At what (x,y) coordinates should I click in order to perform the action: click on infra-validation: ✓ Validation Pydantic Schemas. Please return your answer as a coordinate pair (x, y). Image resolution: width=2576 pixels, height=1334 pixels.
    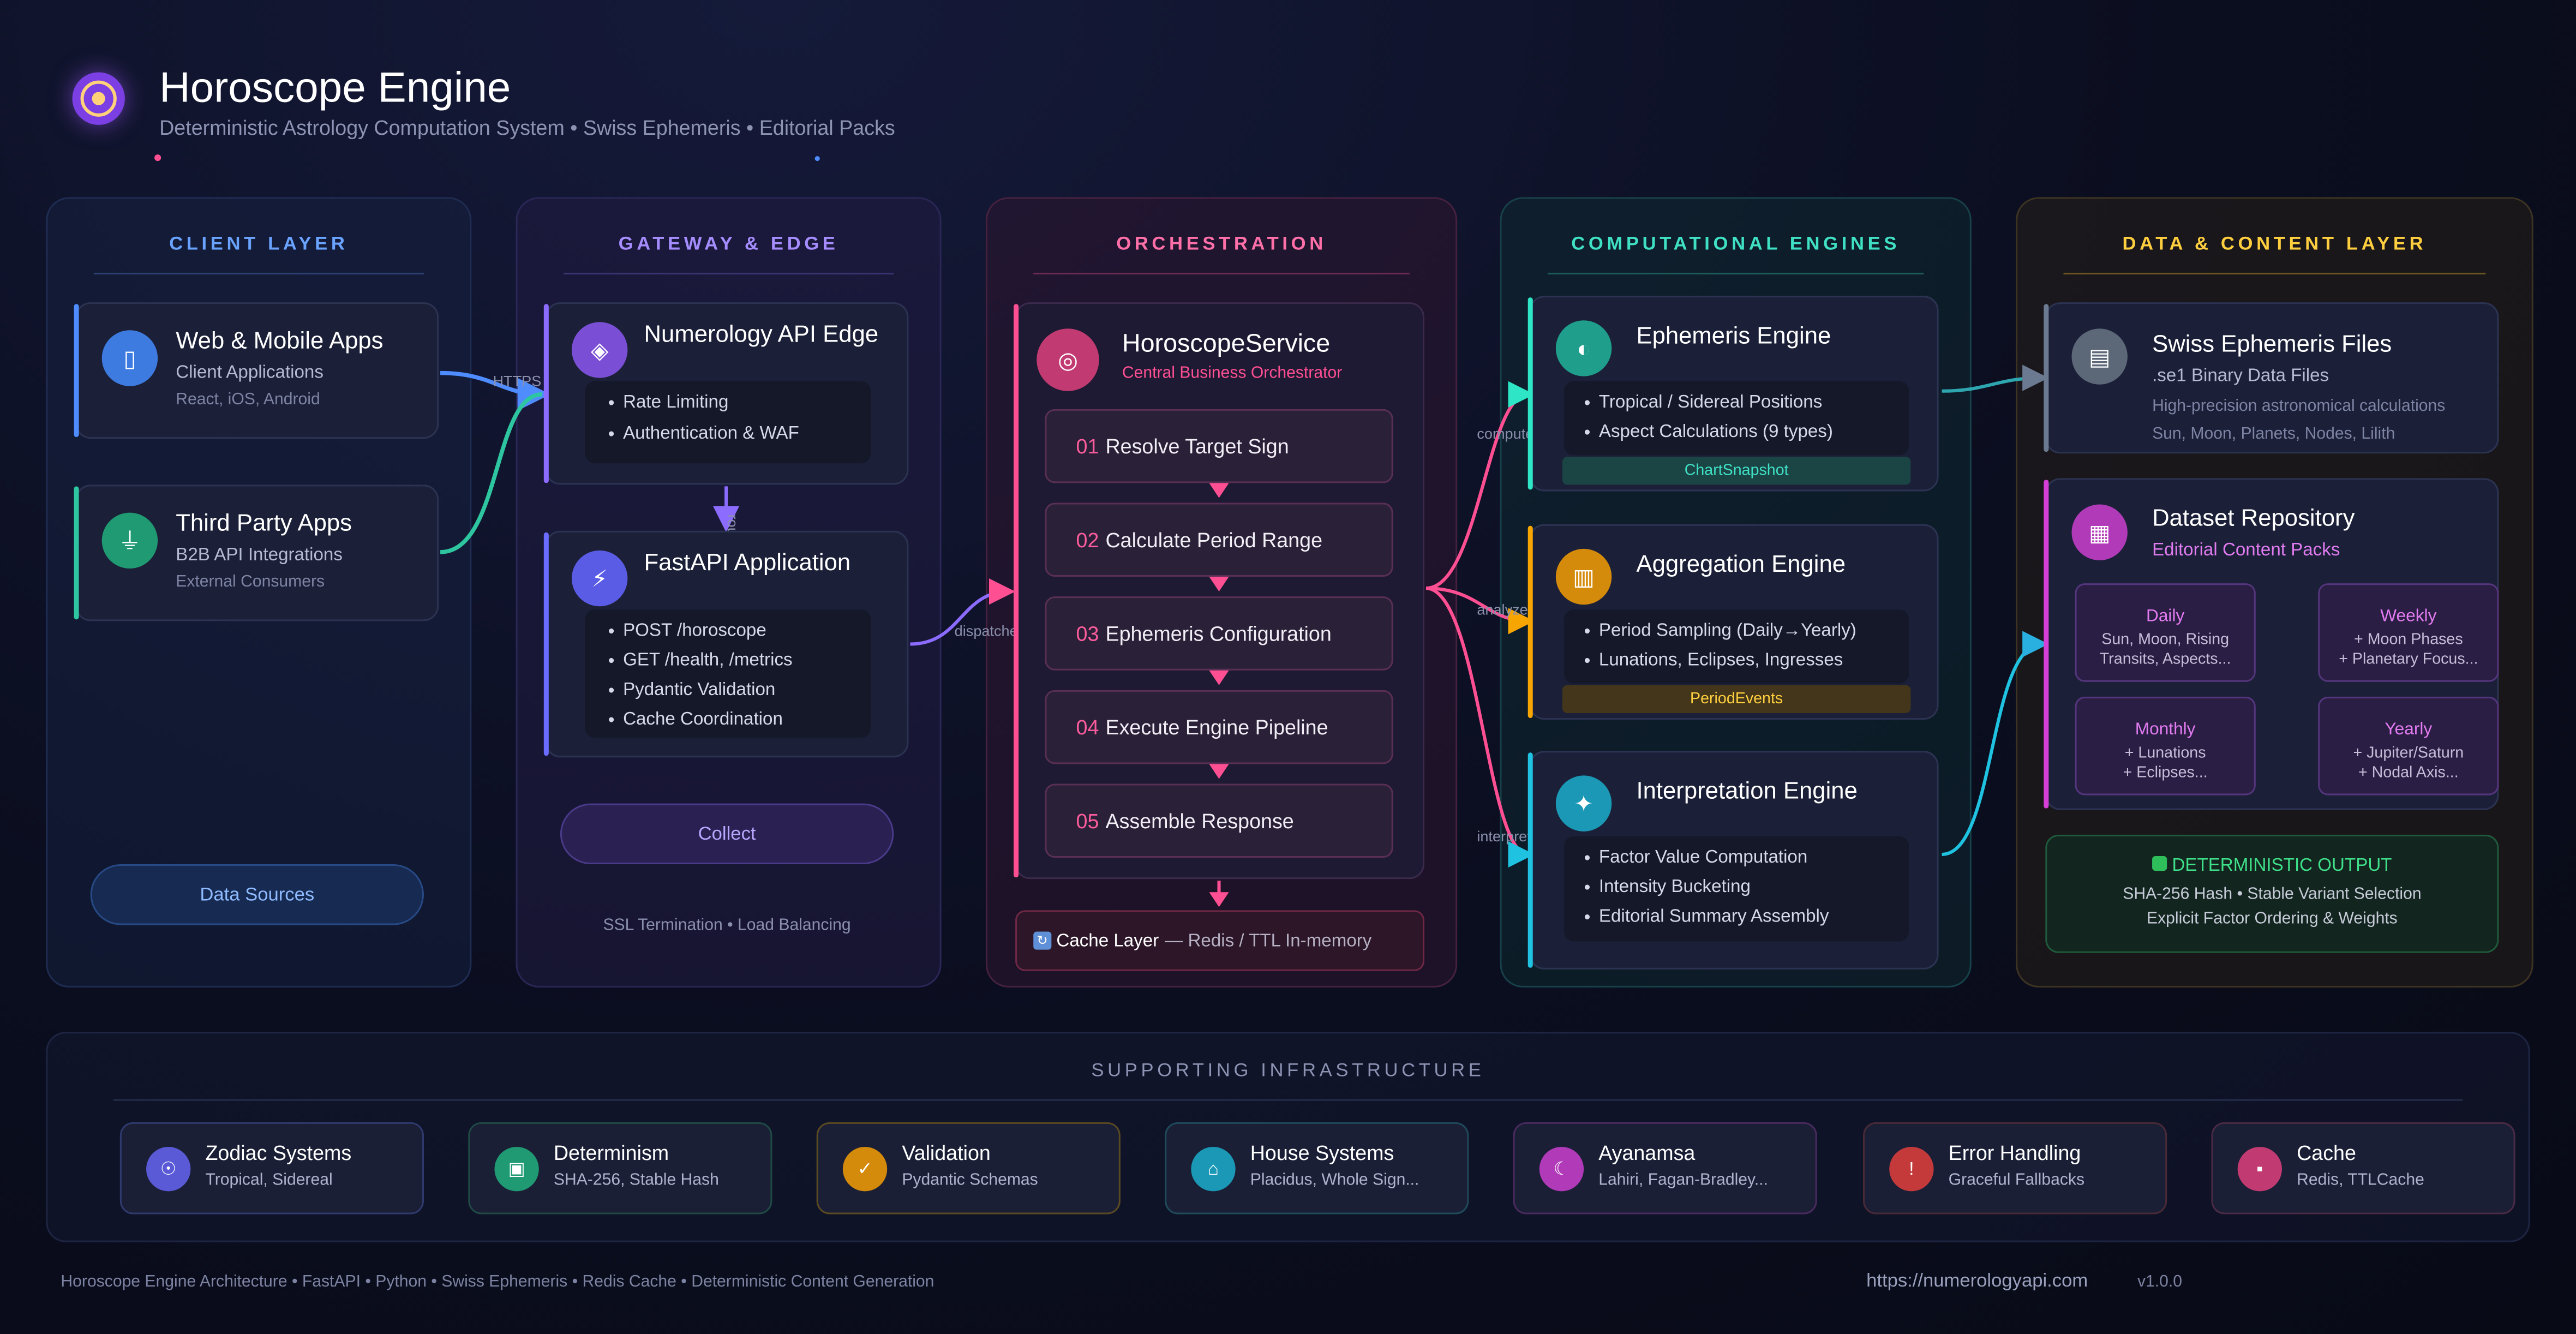
    Looking at the image, I should click on (968, 1168).